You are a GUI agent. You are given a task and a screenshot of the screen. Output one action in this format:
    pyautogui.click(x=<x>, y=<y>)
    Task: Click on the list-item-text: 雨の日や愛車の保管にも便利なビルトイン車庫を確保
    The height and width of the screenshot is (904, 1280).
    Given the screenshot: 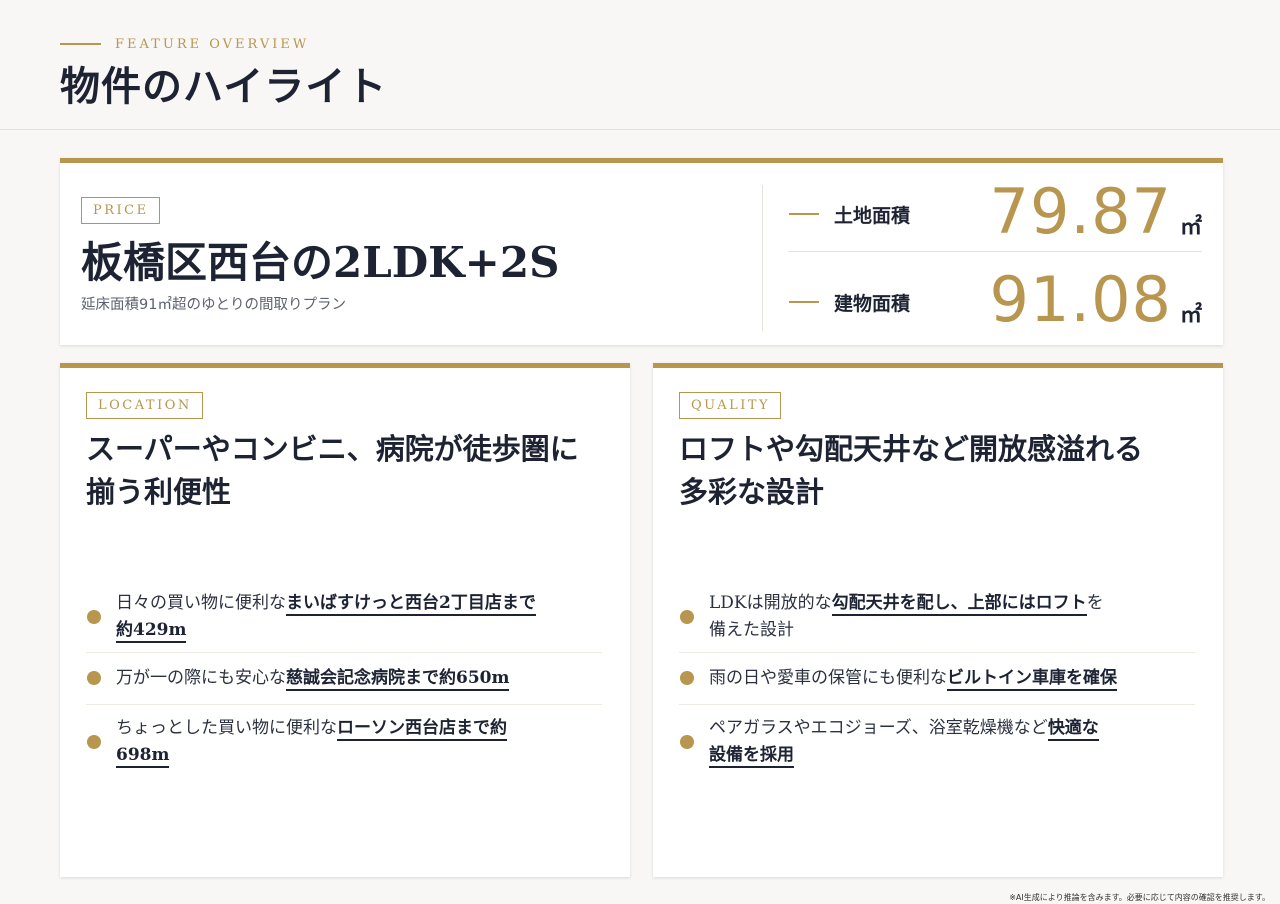 What is the action you would take?
    pyautogui.click(x=913, y=678)
    